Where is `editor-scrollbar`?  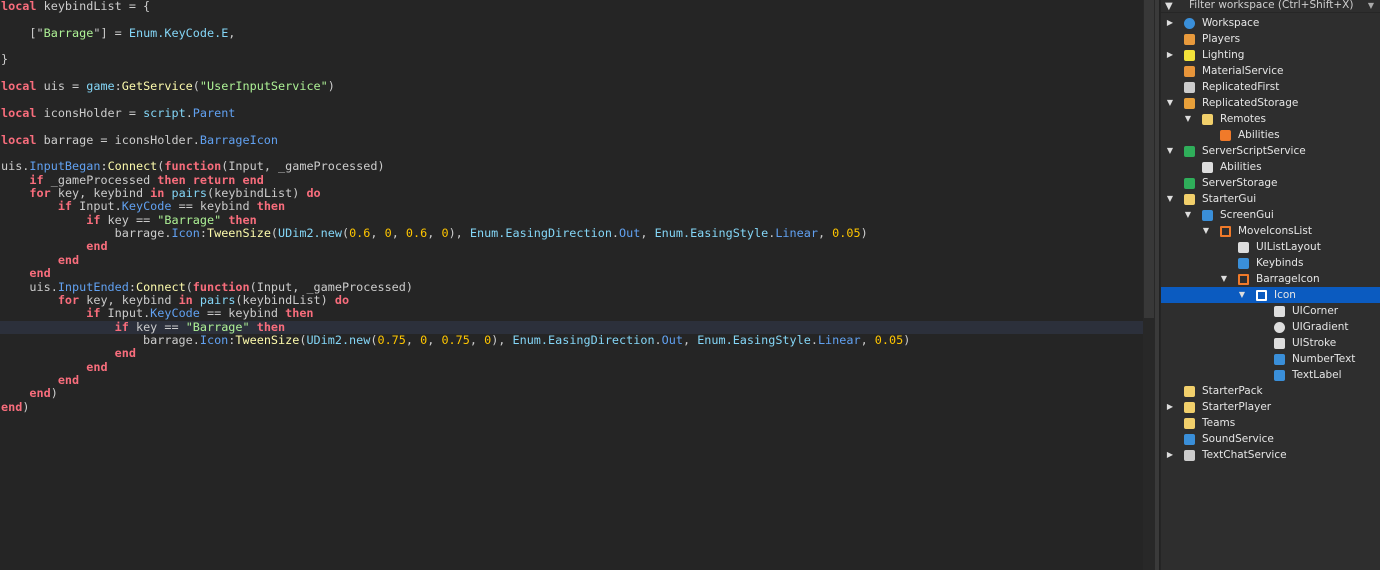
editor-scrollbar is located at coordinates (1149, 285).